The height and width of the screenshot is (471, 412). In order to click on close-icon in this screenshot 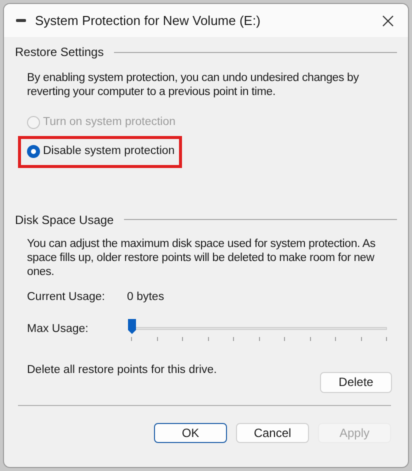, I will do `click(388, 20)`.